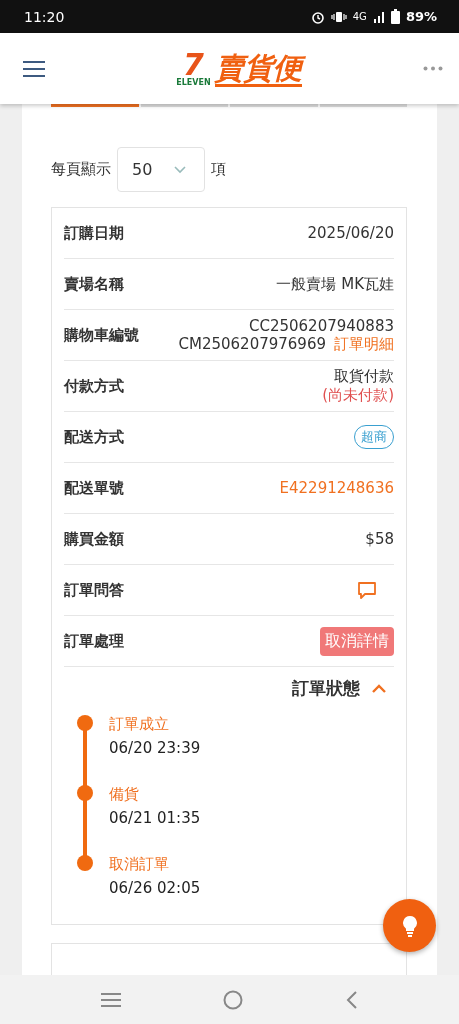 This screenshot has height=1024, width=459. Describe the element at coordinates (101, 335) in the screenshot. I see `field-label: 購物車編號` at that location.